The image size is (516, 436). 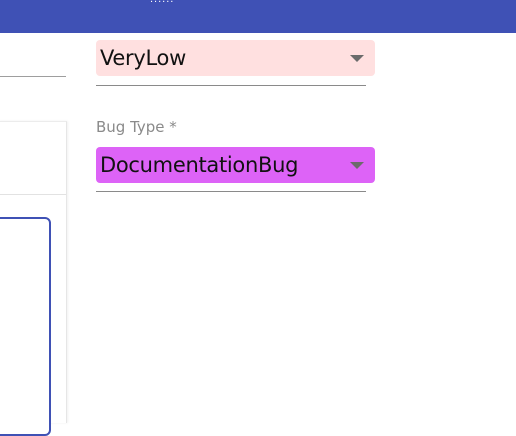 I want to click on priority-select-underline, so click(x=231, y=85).